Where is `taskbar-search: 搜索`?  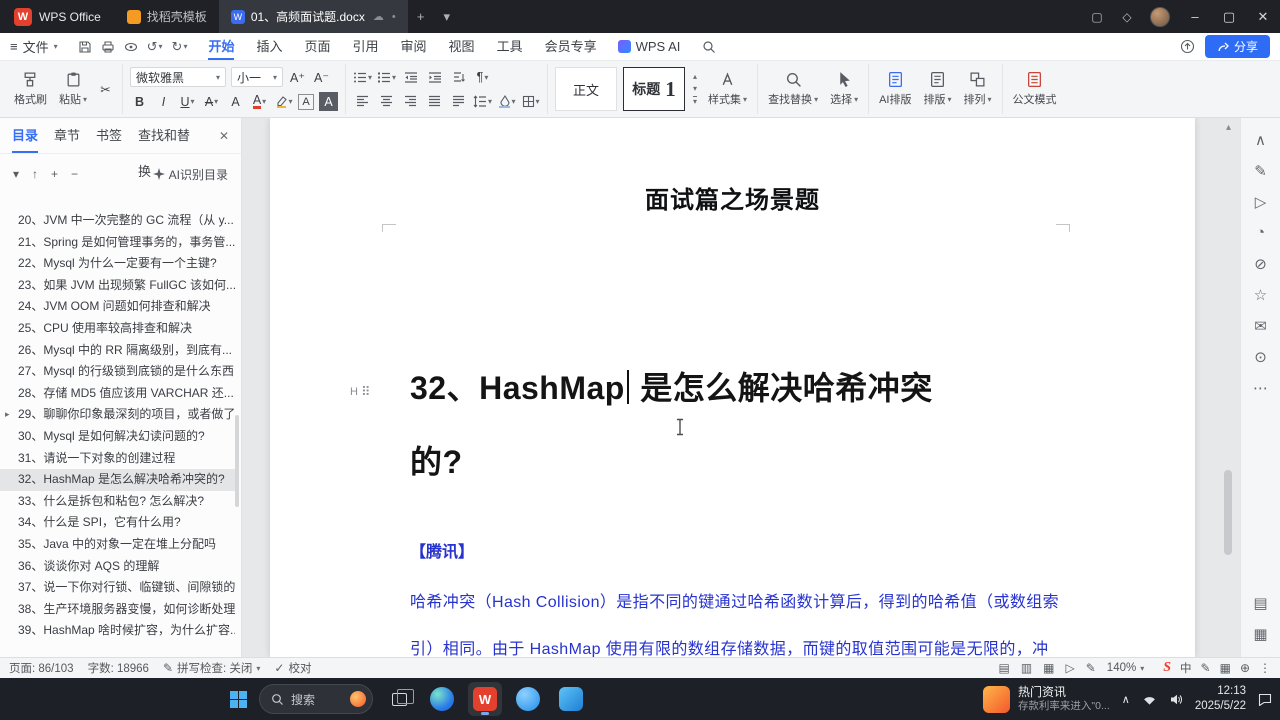 taskbar-search: 搜索 is located at coordinates (316, 699).